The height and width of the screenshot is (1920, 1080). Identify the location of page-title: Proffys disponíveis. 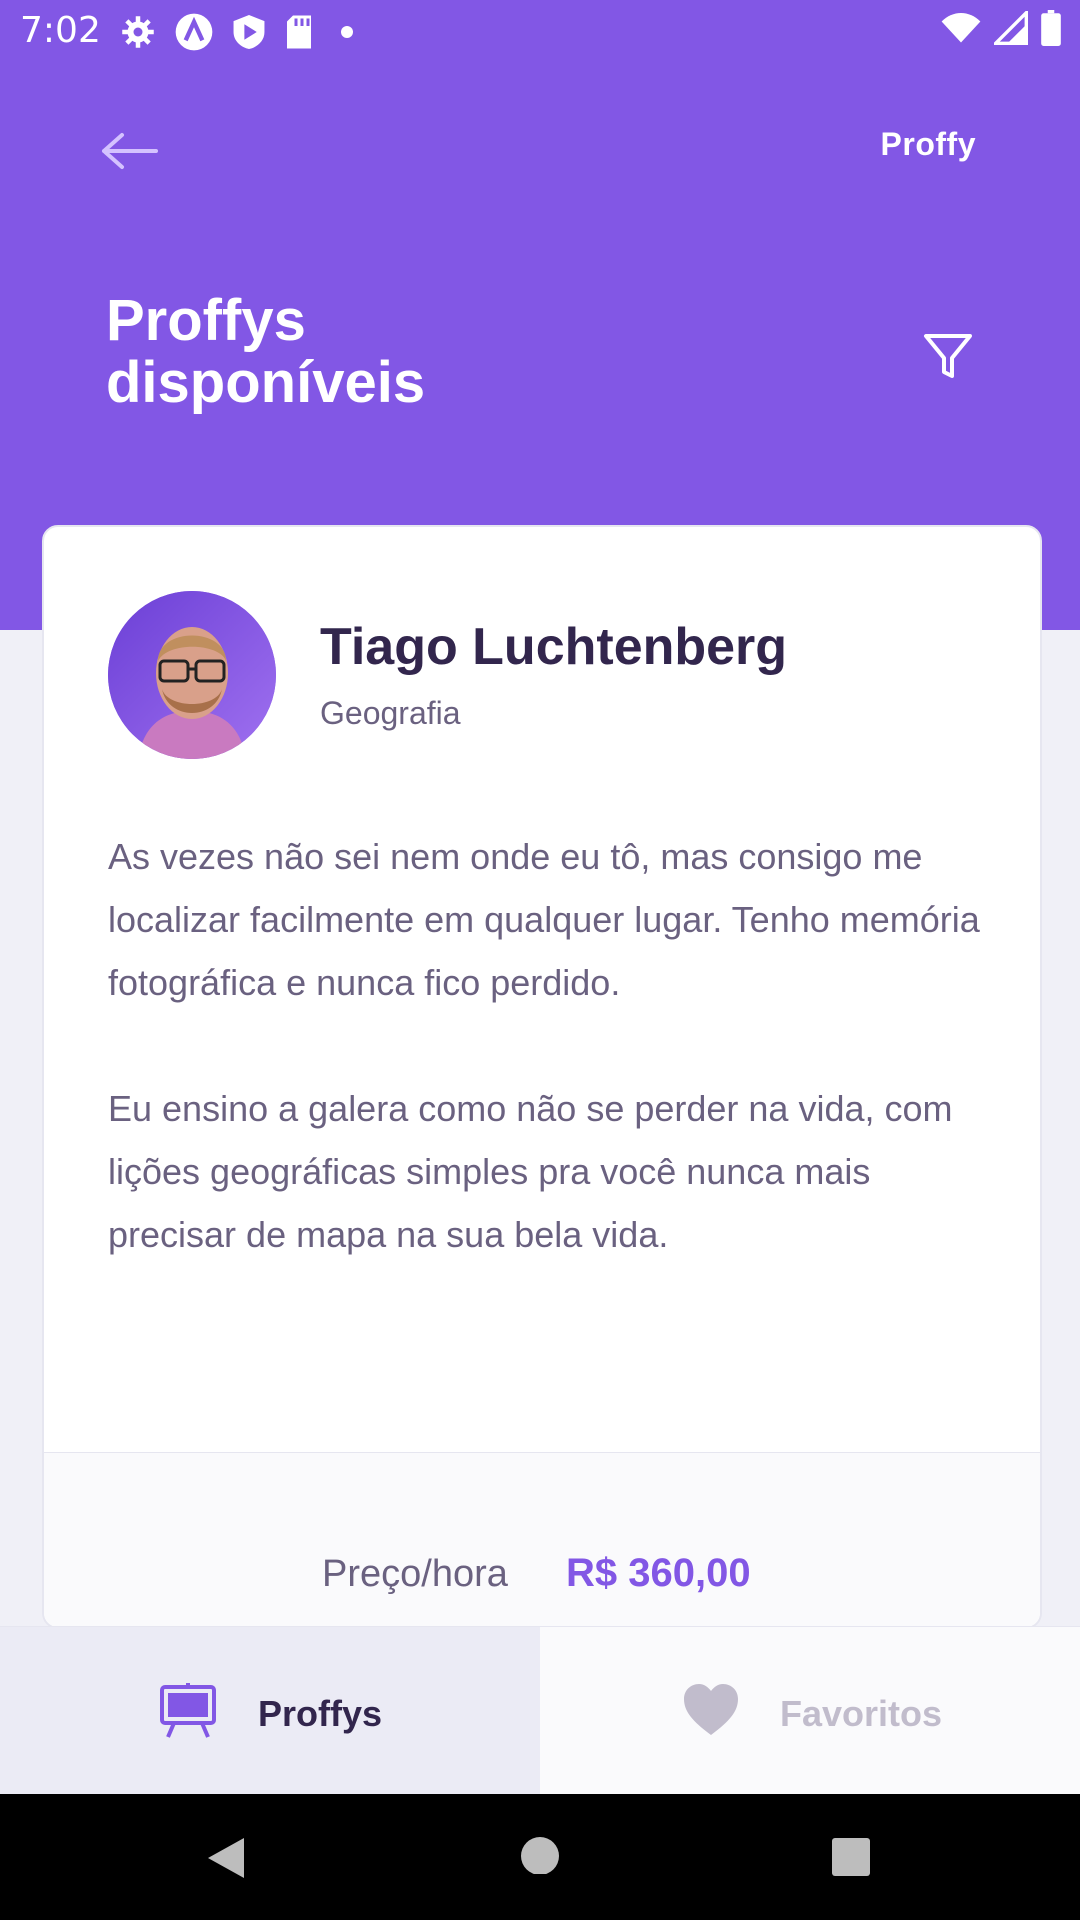
(266, 351).